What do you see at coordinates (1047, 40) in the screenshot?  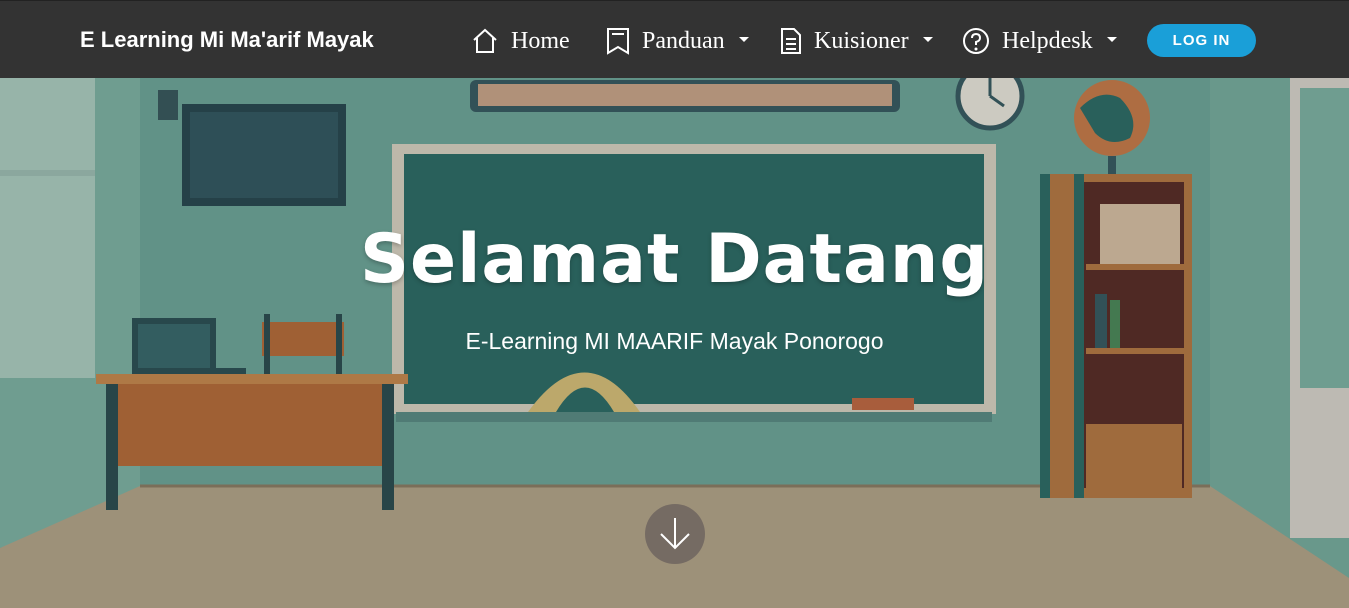 I see `nav-helpdesk-label: Helpdesk` at bounding box center [1047, 40].